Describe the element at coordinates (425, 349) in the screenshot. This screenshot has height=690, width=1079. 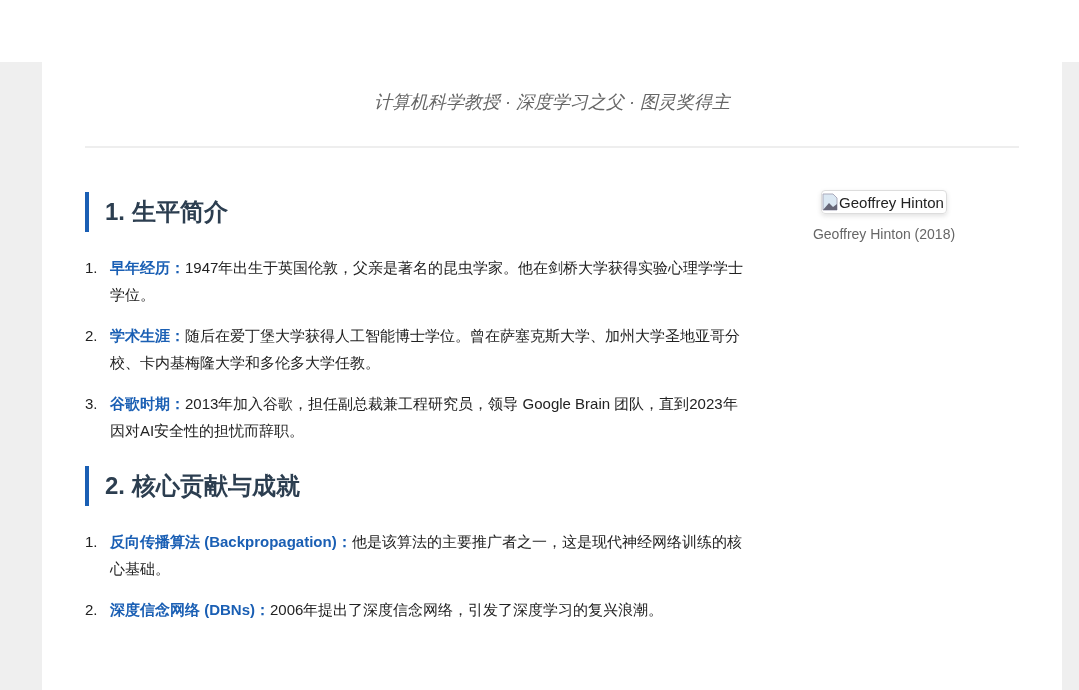
I see `list-item-text: 学术生涯：随后在爱丁堡大学获得人工智能博士学位。曾在萨塞克斯大学、加州大学圣地亚哥分校、卡内基梅隆大学和多伦多大学任教。` at that location.